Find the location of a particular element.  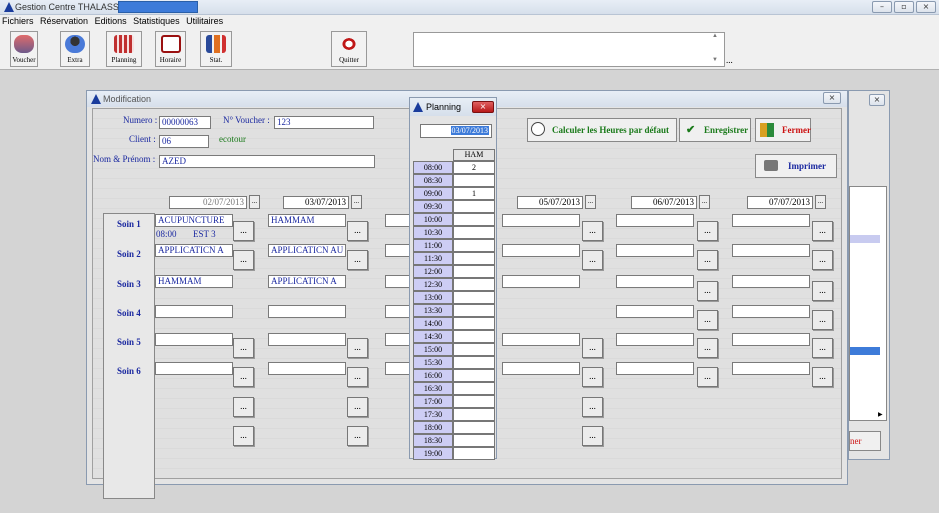

menu-statistiques: Statistiques is located at coordinates (156, 21).